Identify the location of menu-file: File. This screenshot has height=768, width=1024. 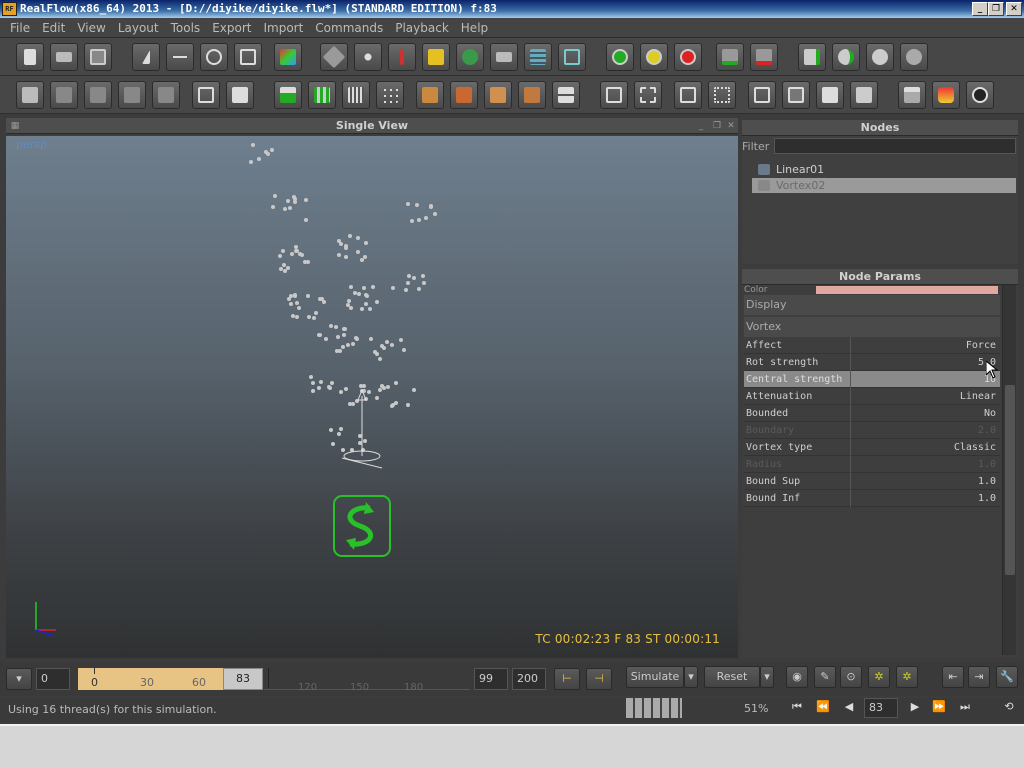
(20, 28).